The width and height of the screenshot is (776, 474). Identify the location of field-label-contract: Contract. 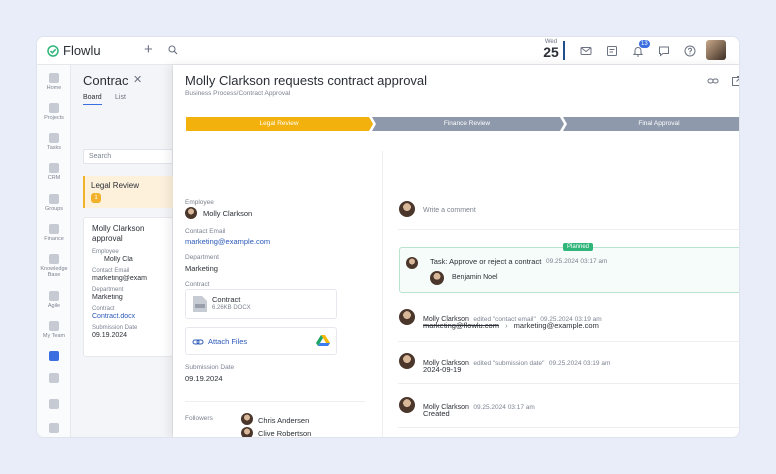
(197, 284).